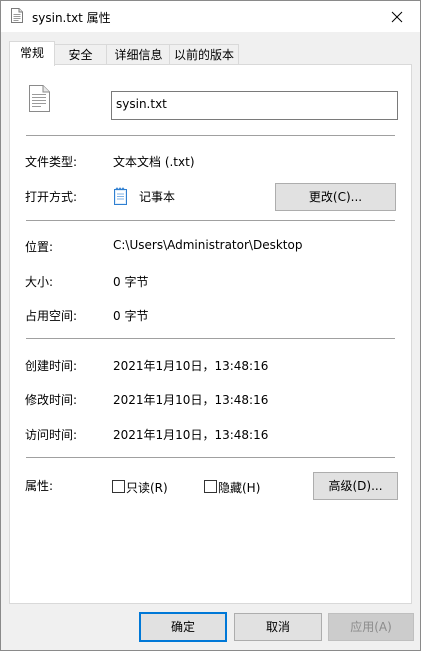 The width and height of the screenshot is (421, 651). Describe the element at coordinates (51, 435) in the screenshot. I see `accessed-label: 访问时间:` at that location.